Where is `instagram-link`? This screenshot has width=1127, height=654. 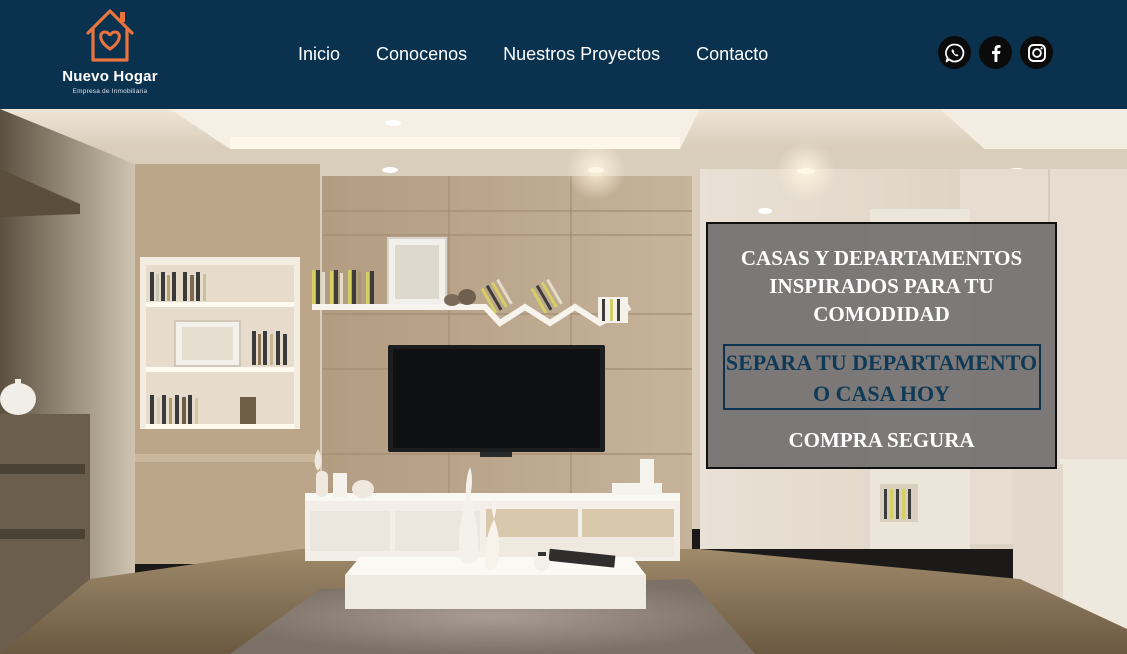
instagram-link is located at coordinates (1036, 52).